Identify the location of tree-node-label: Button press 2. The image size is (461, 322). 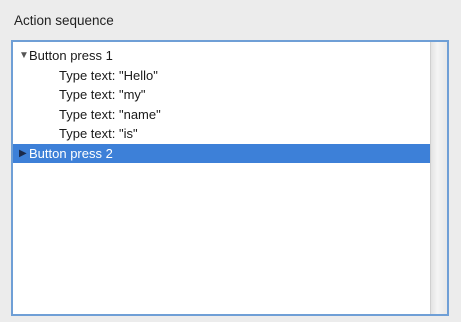
(71, 153).